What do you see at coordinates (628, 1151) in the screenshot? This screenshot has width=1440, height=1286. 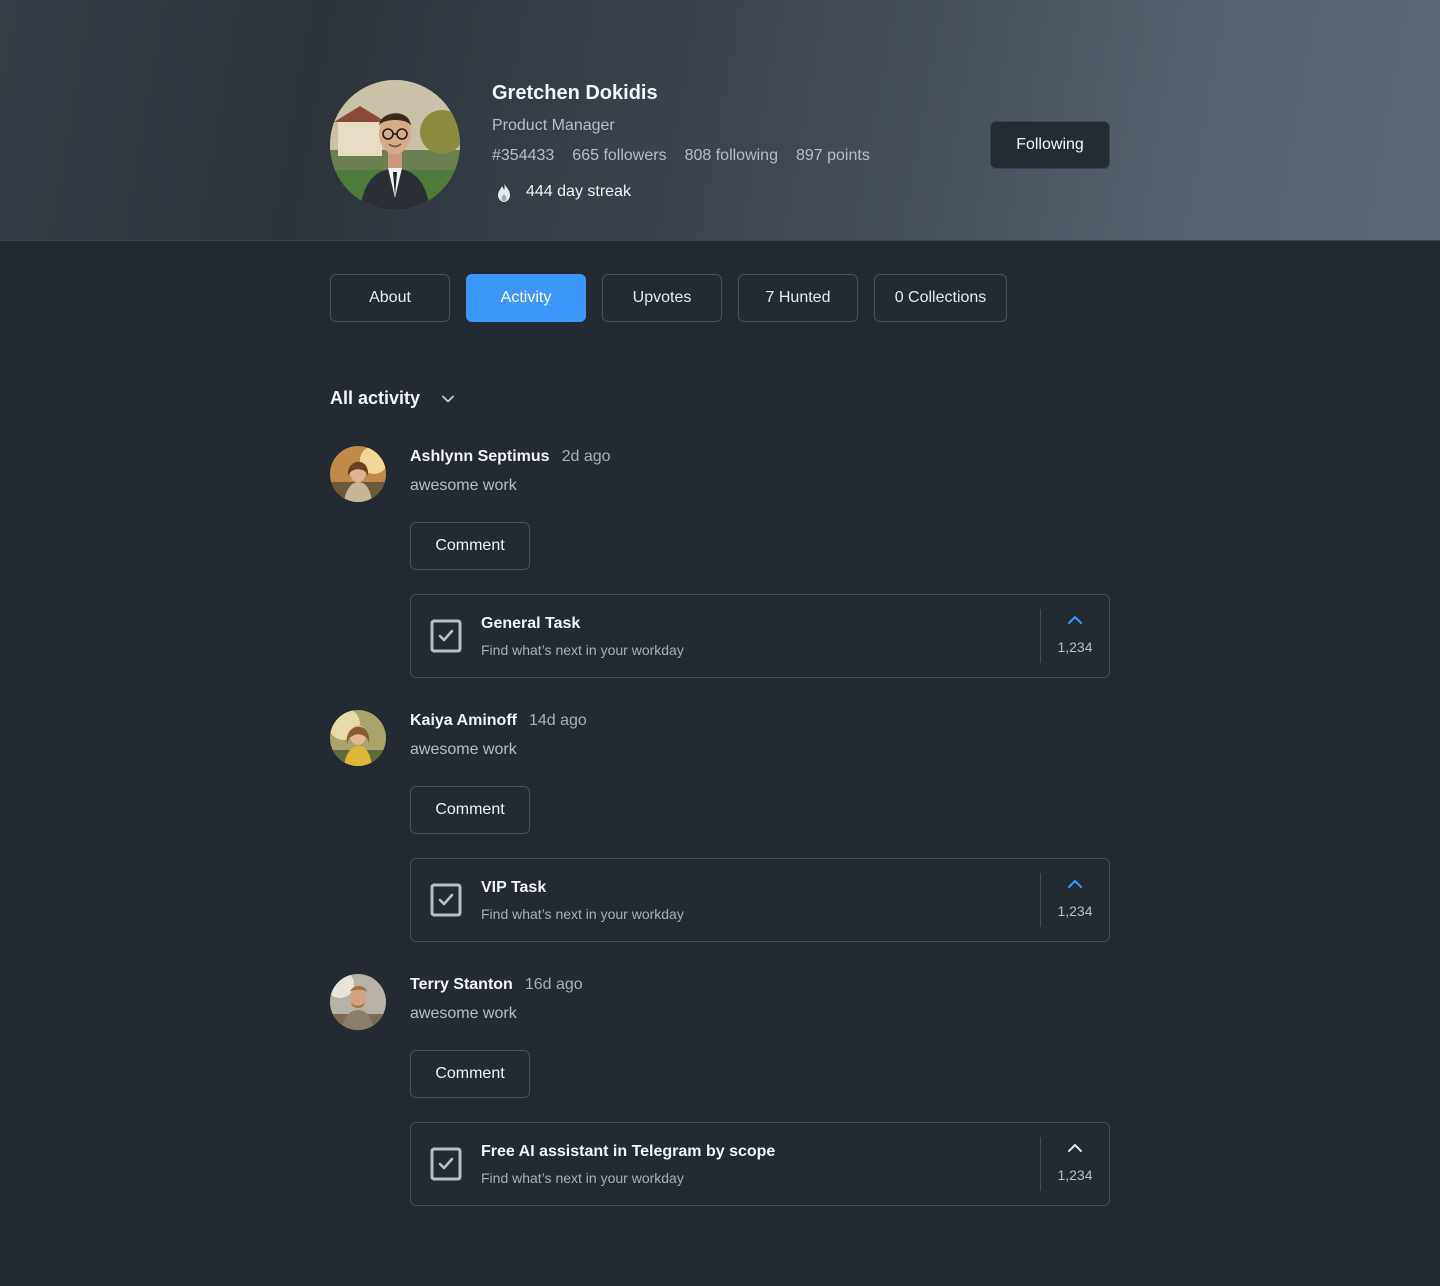 I see `product-title: Free AI assistant in Telegram by scope` at bounding box center [628, 1151].